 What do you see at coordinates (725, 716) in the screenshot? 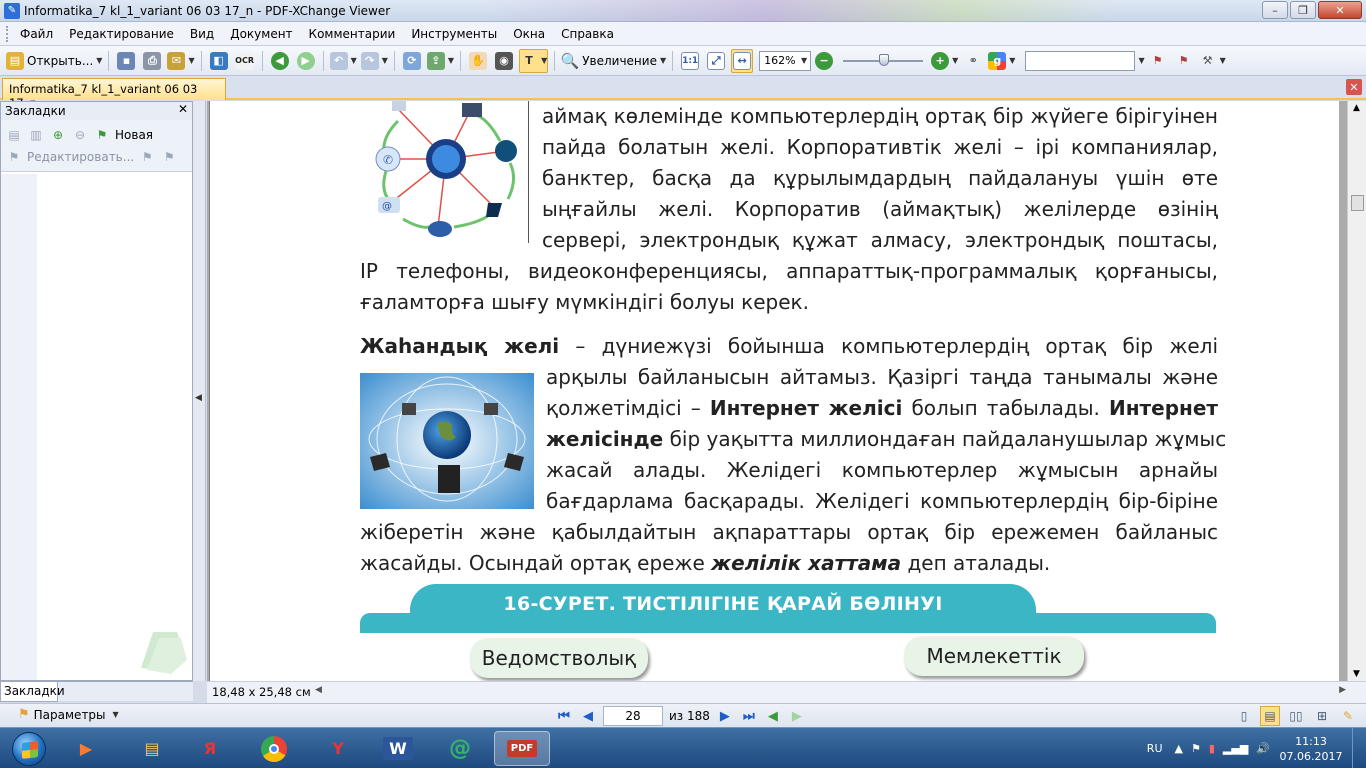
I see `next-page-icon: ▶` at bounding box center [725, 716].